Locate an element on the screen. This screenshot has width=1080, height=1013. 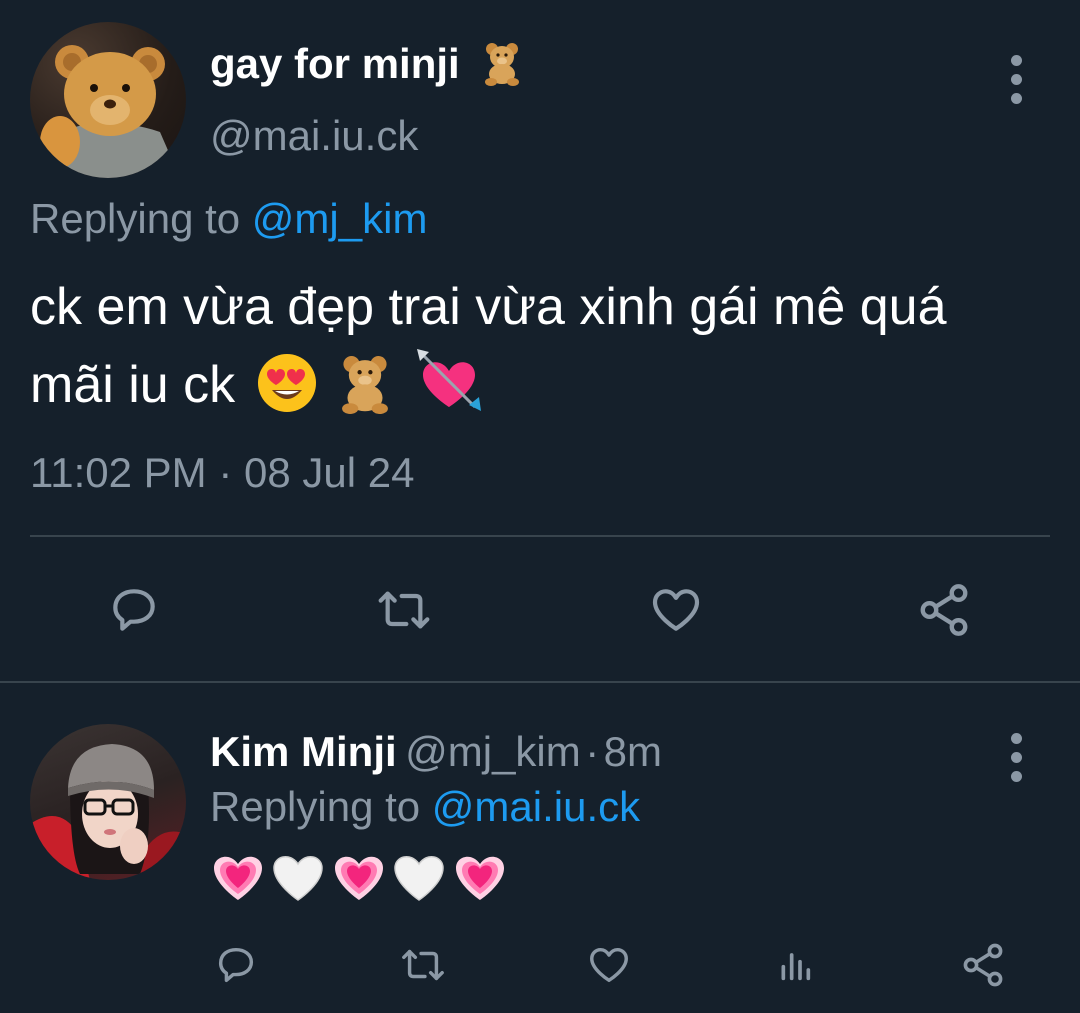
tweet-text-line-2-text: mãi iu ck is located at coordinates (133, 385).